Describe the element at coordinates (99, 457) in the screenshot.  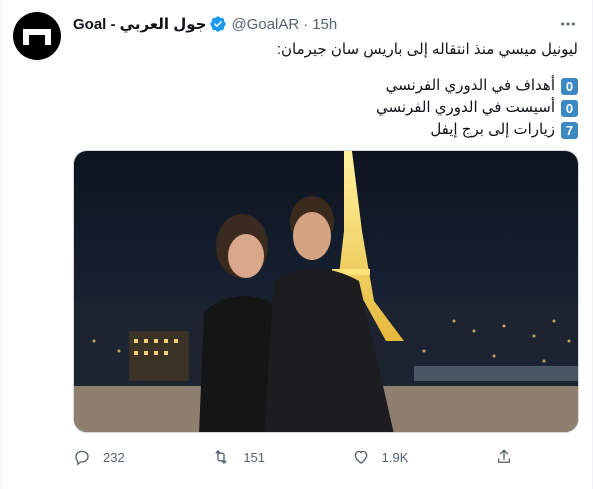
I see `reply-button: 232` at that location.